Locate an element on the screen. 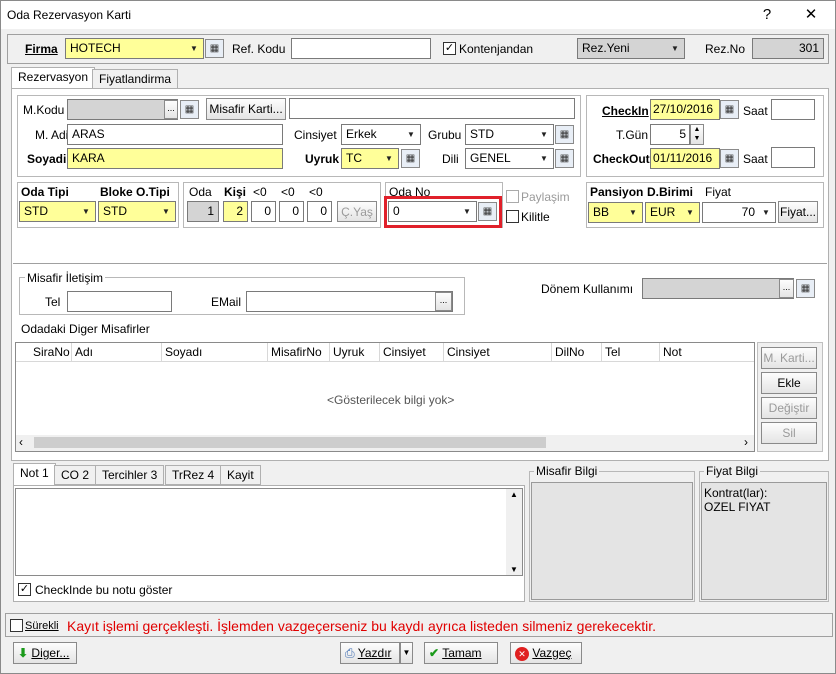  grubu-select: STD ▼ is located at coordinates (509, 134).